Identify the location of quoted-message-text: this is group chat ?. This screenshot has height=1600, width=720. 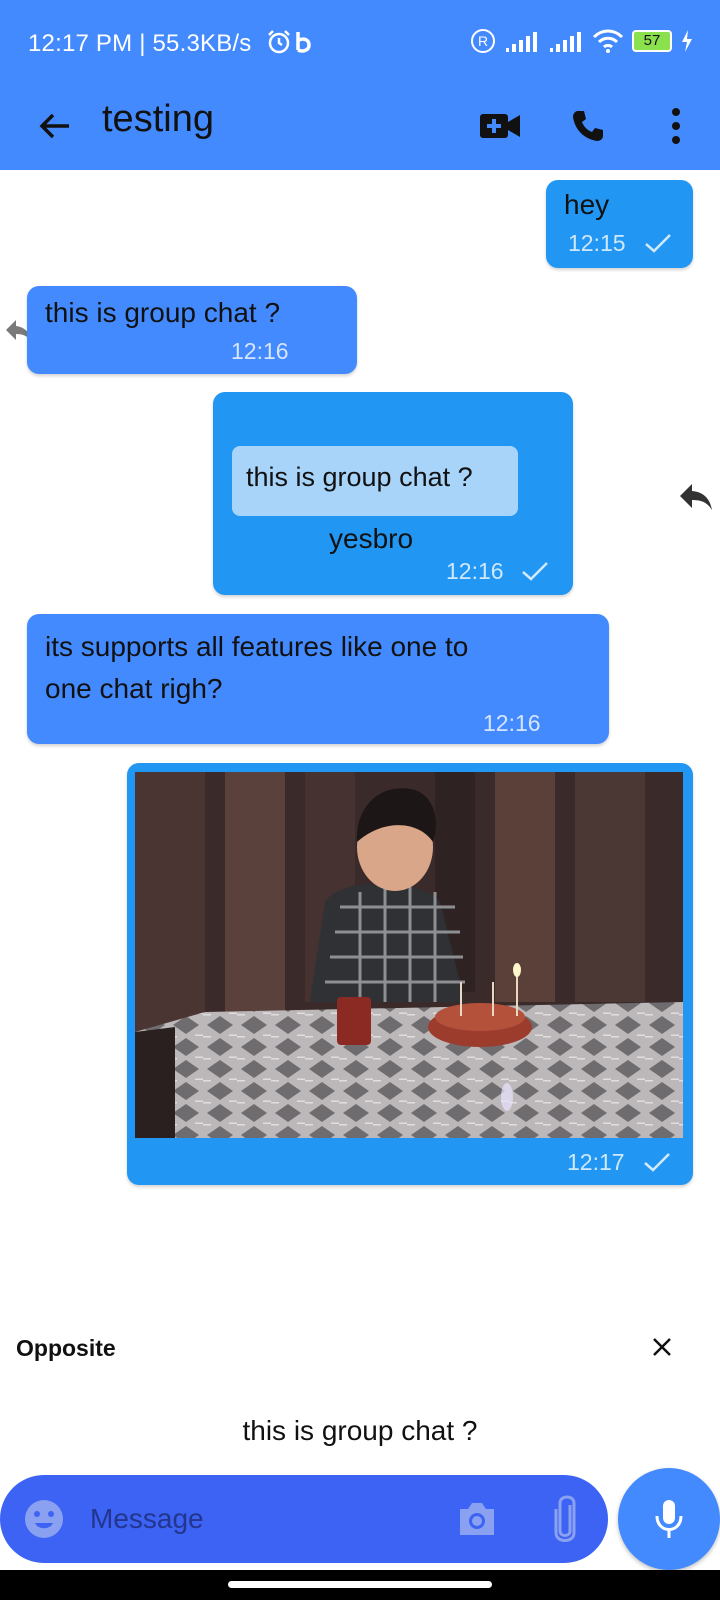
(359, 477).